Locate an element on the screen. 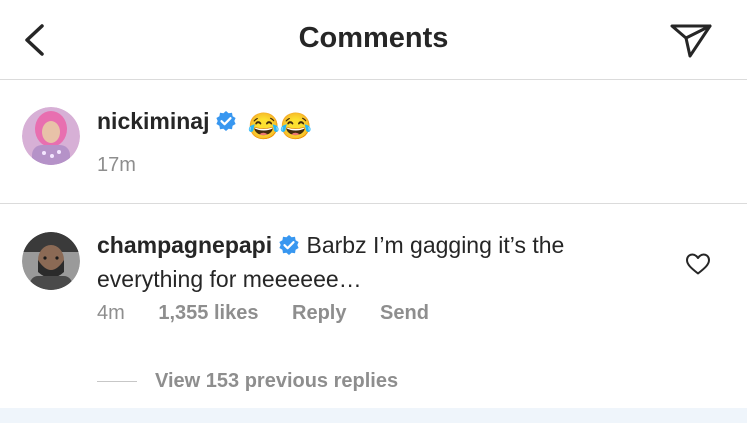 The width and height of the screenshot is (747, 423). comment-username: champagnepapi is located at coordinates (184, 245).